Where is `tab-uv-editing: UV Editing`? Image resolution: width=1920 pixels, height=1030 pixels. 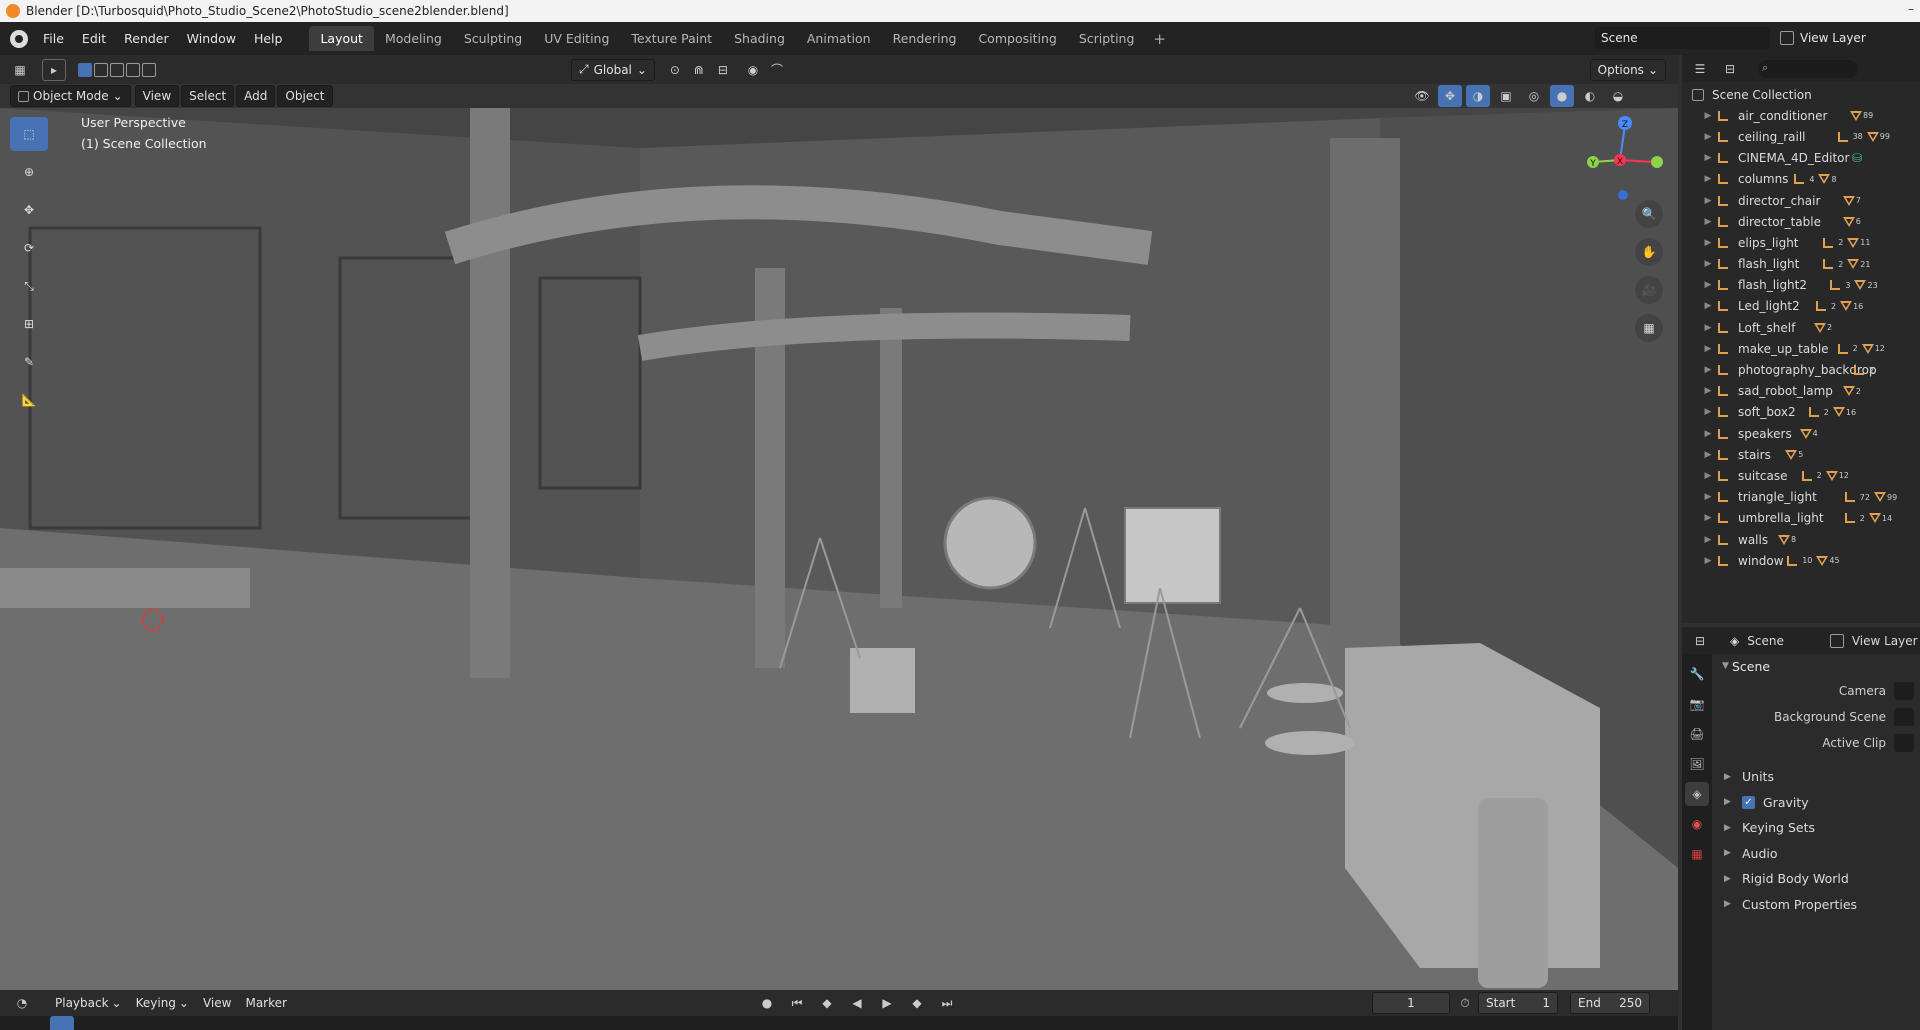
tab-uv-editing: UV Editing is located at coordinates (576, 38).